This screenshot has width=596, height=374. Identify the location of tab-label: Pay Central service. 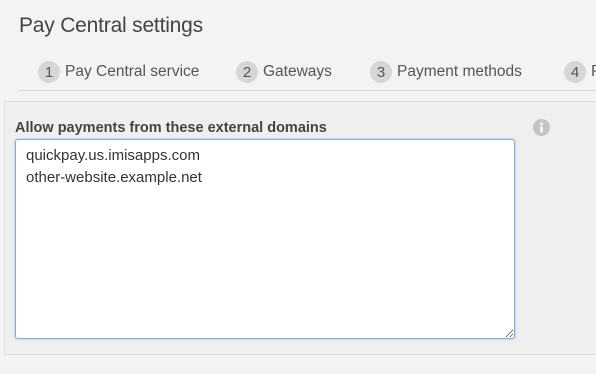
(132, 71).